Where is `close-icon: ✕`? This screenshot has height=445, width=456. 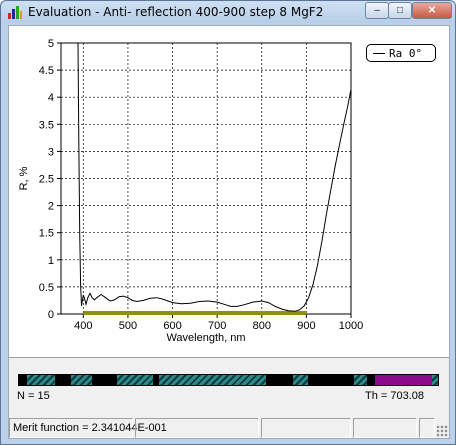 close-icon: ✕ is located at coordinates (432, 10).